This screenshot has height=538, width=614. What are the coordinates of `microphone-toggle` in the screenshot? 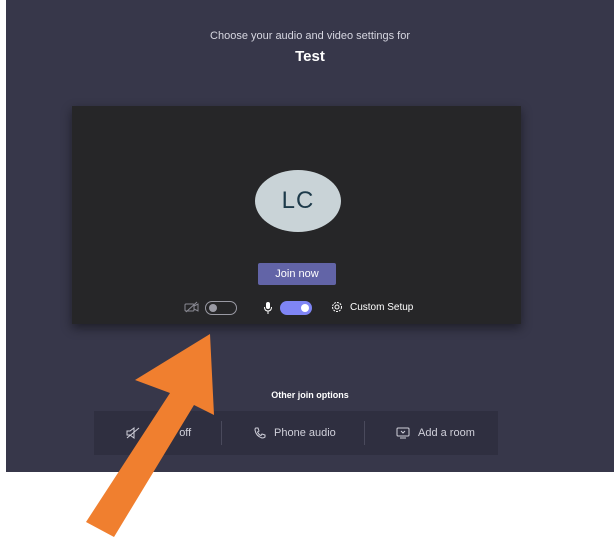 It's located at (296, 308).